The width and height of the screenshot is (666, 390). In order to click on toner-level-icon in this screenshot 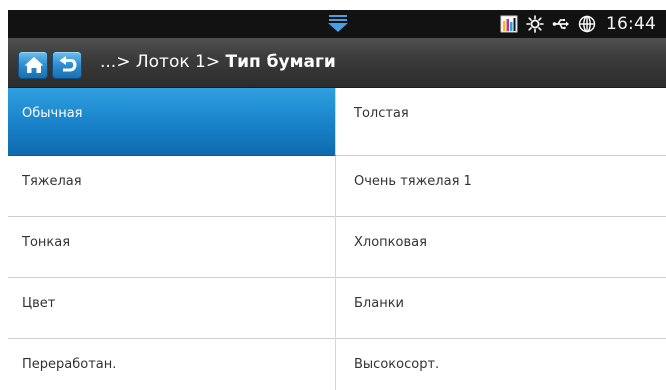, I will do `click(509, 24)`.